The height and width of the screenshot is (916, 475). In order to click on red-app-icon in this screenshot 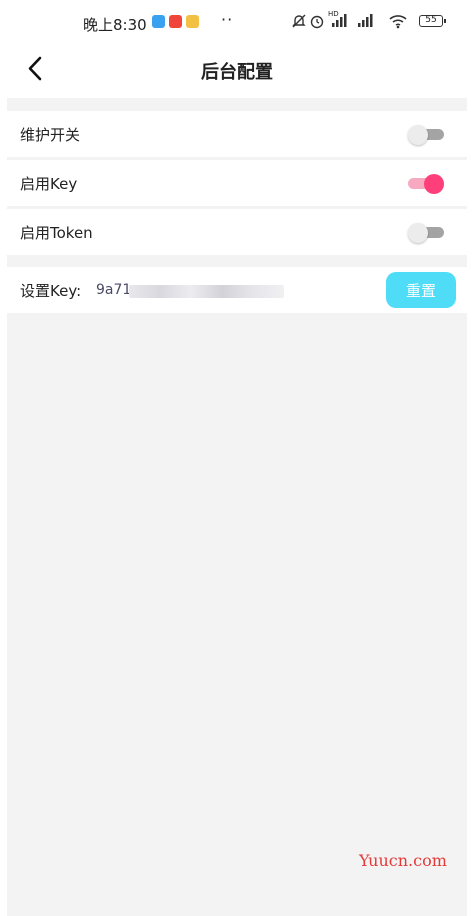, I will do `click(175, 21)`.